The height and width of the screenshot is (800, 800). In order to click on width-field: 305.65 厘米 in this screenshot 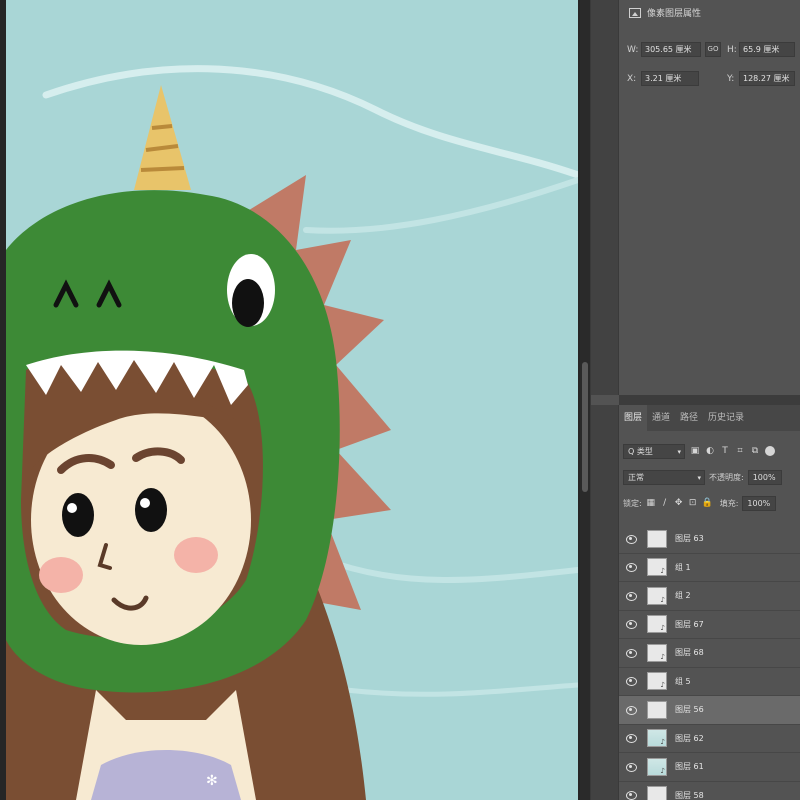, I will do `click(671, 49)`.